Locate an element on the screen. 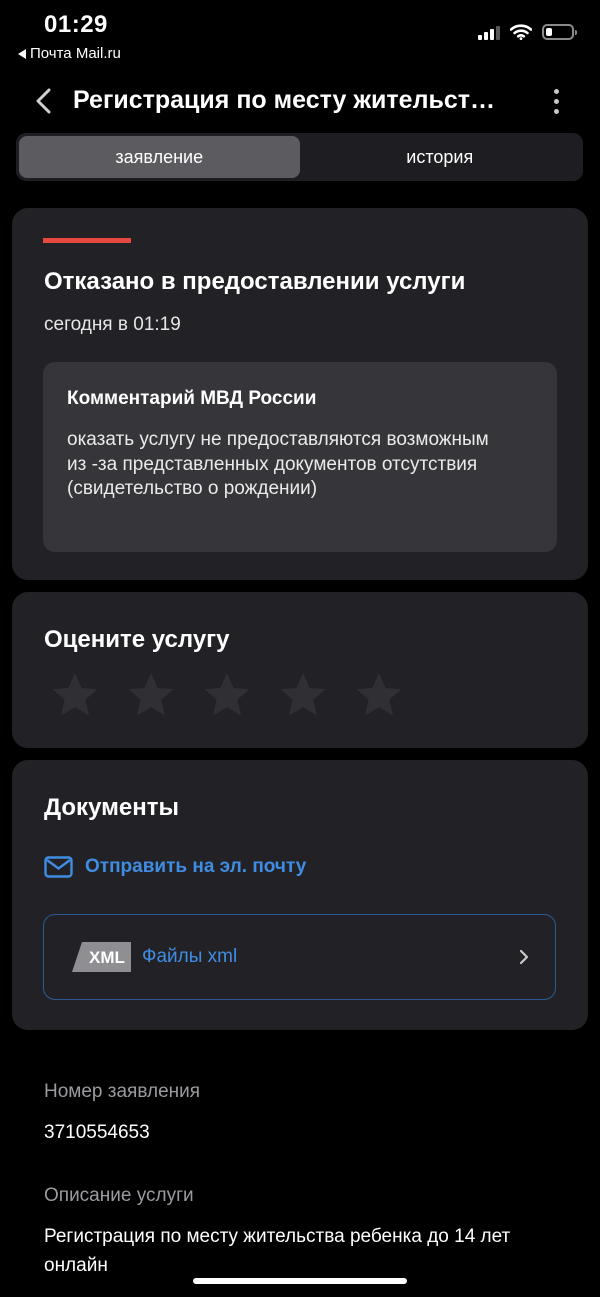 The height and width of the screenshot is (1297, 600). cellular-signal-icon is located at coordinates (489, 32).